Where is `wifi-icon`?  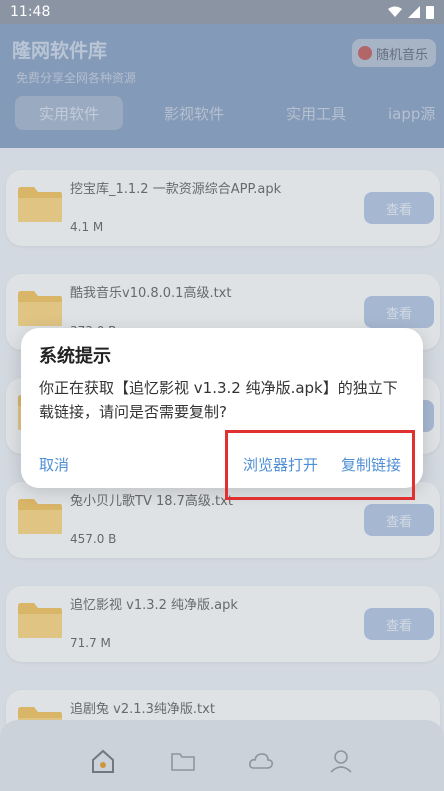
wifi-icon is located at coordinates (395, 11).